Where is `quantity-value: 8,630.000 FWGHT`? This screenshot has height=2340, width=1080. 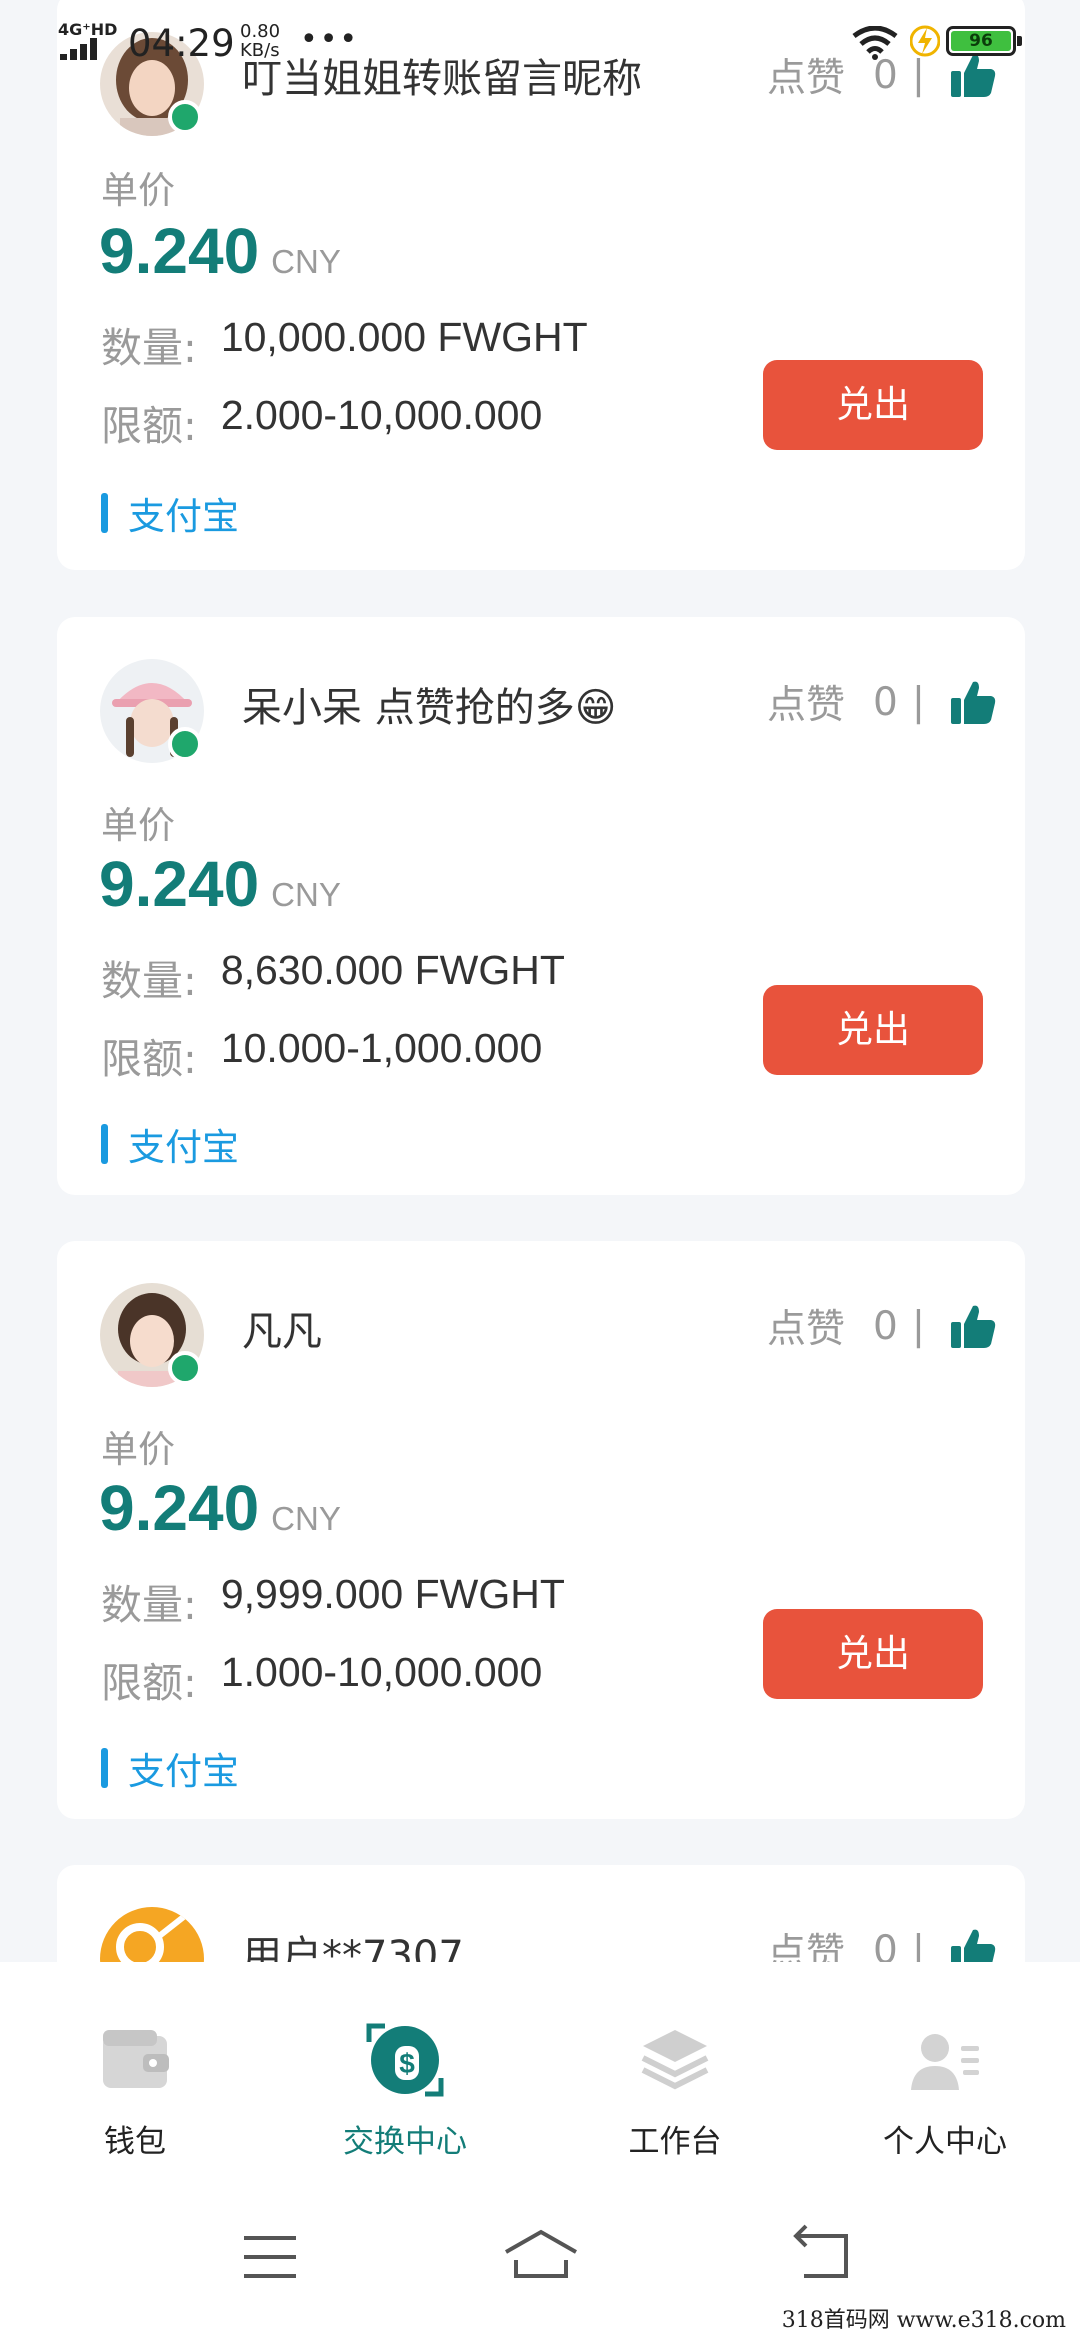
quantity-value: 8,630.000 FWGHT is located at coordinates (392, 970).